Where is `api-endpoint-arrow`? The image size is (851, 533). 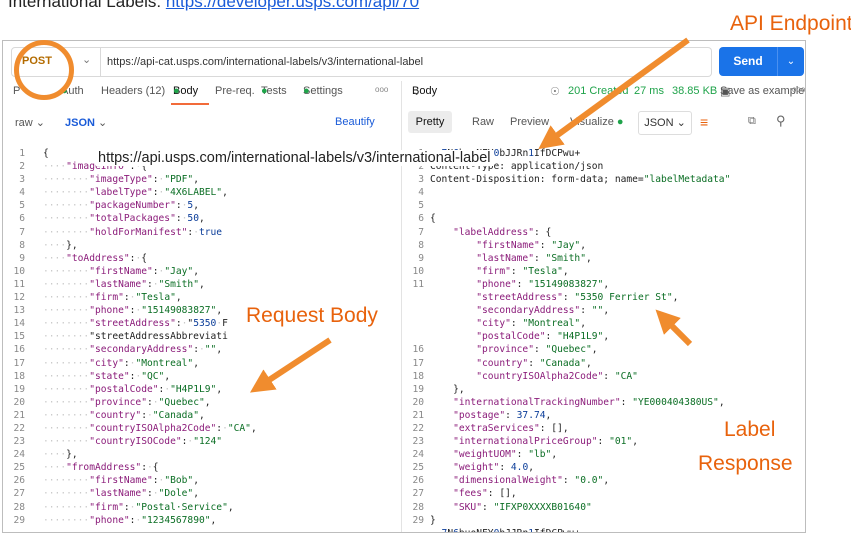
api-endpoint-arrow is located at coordinates (614, 93).